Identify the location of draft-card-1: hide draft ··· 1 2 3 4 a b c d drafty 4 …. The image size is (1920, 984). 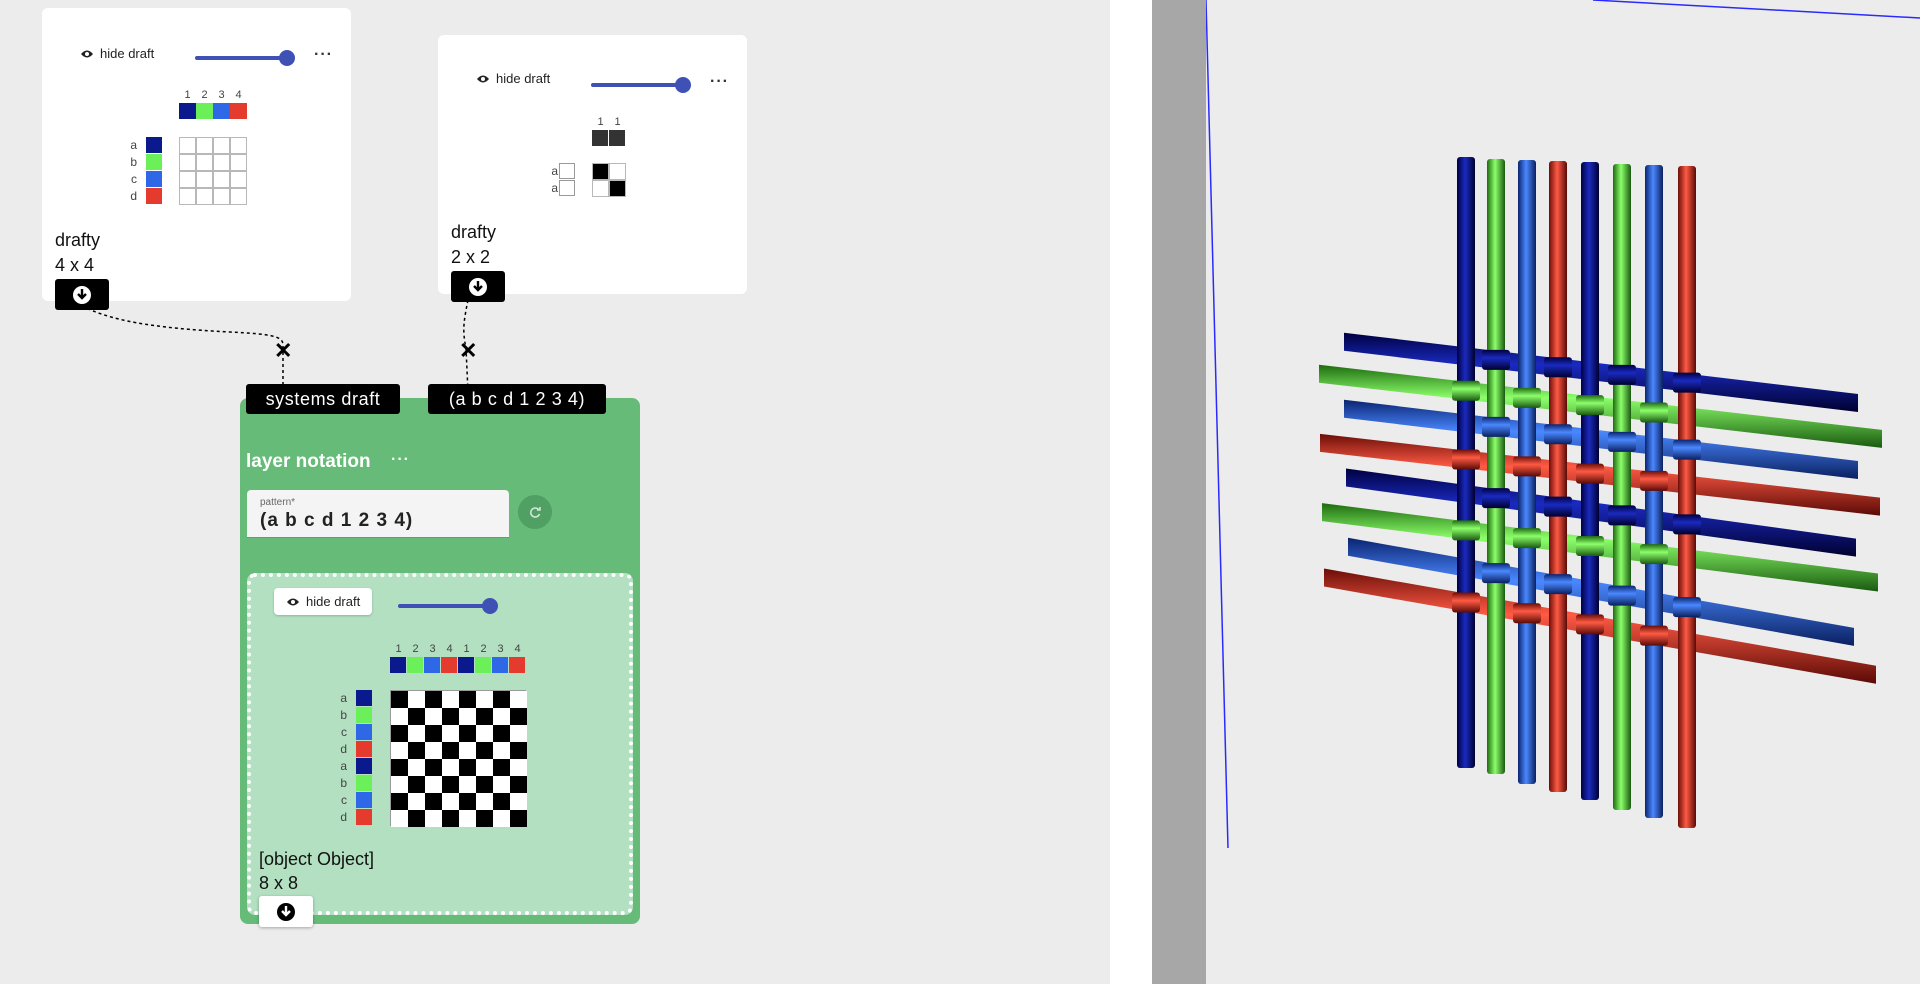
(196, 154).